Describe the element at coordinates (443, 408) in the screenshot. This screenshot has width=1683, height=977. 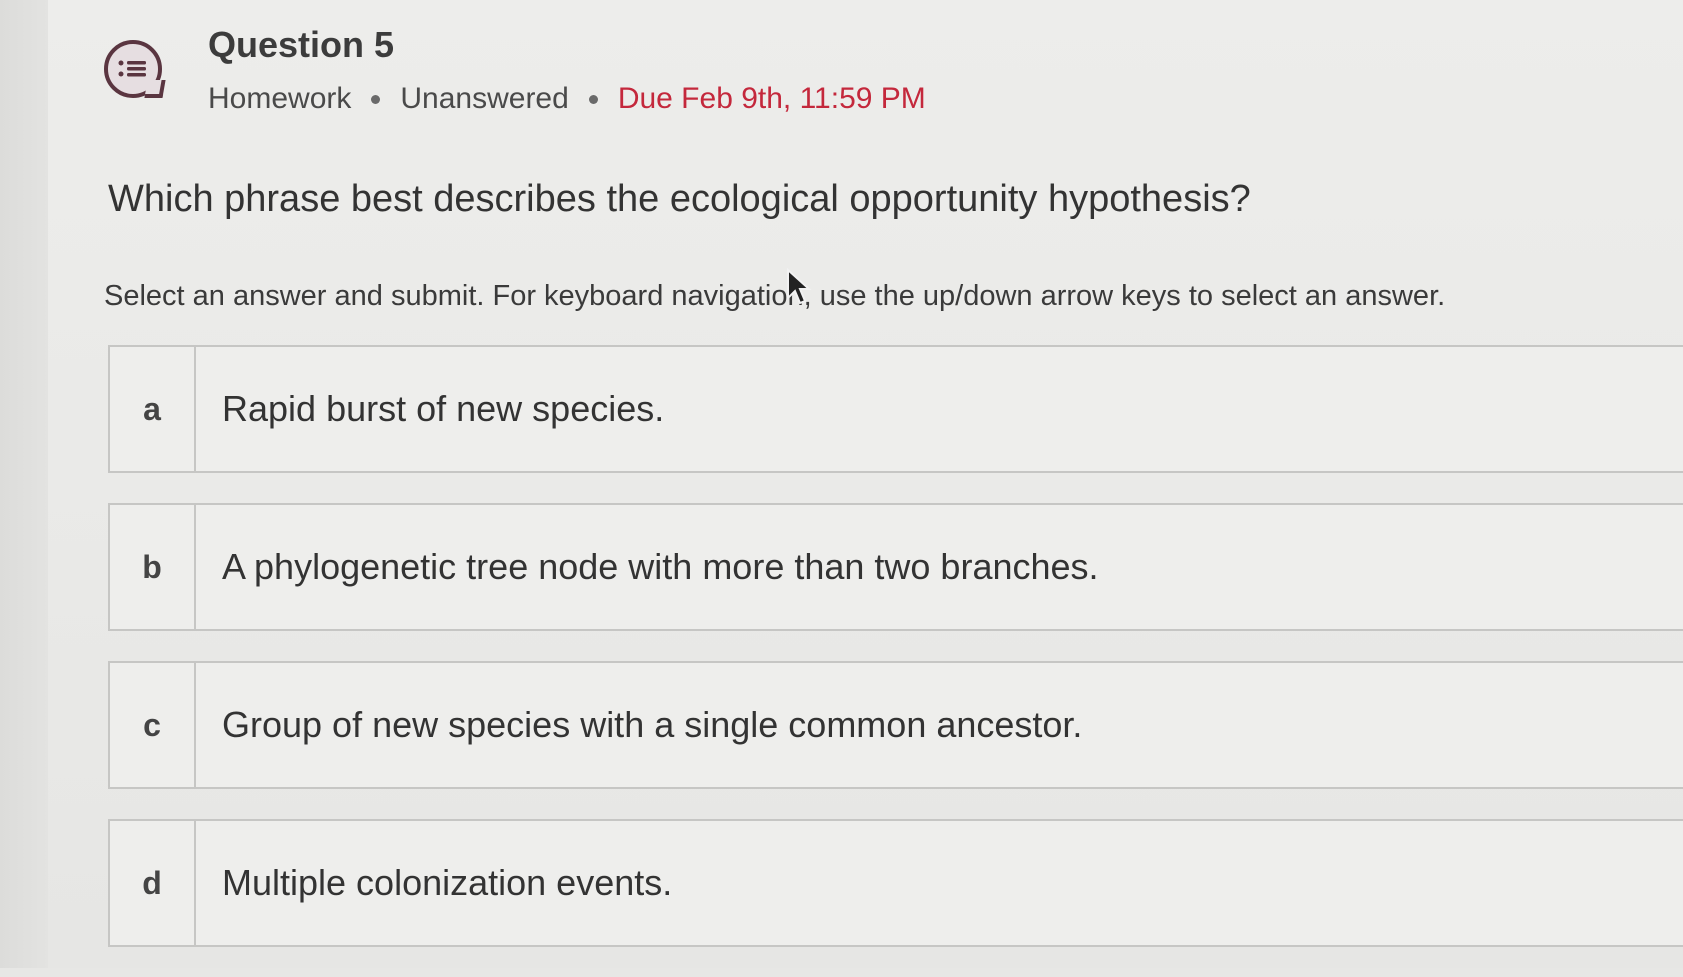
I see `option-text: Rapid burst of new species.` at that location.